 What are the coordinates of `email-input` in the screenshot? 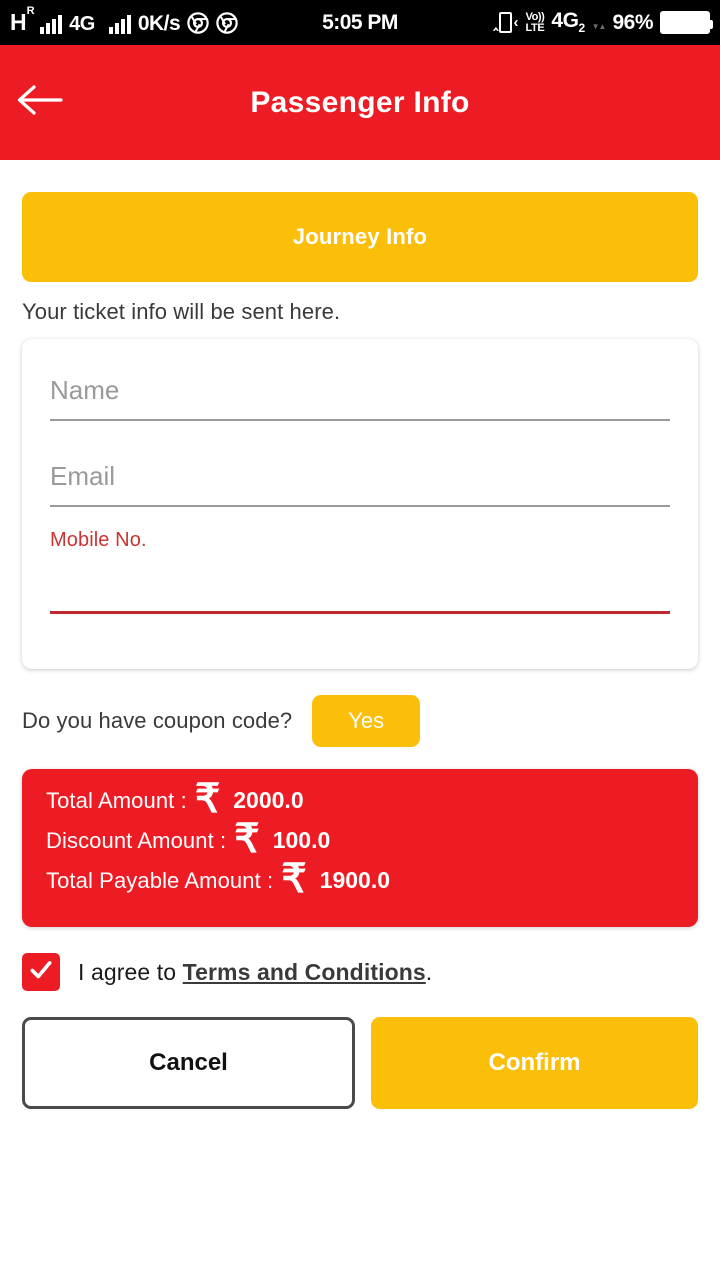 It's located at (360, 480).